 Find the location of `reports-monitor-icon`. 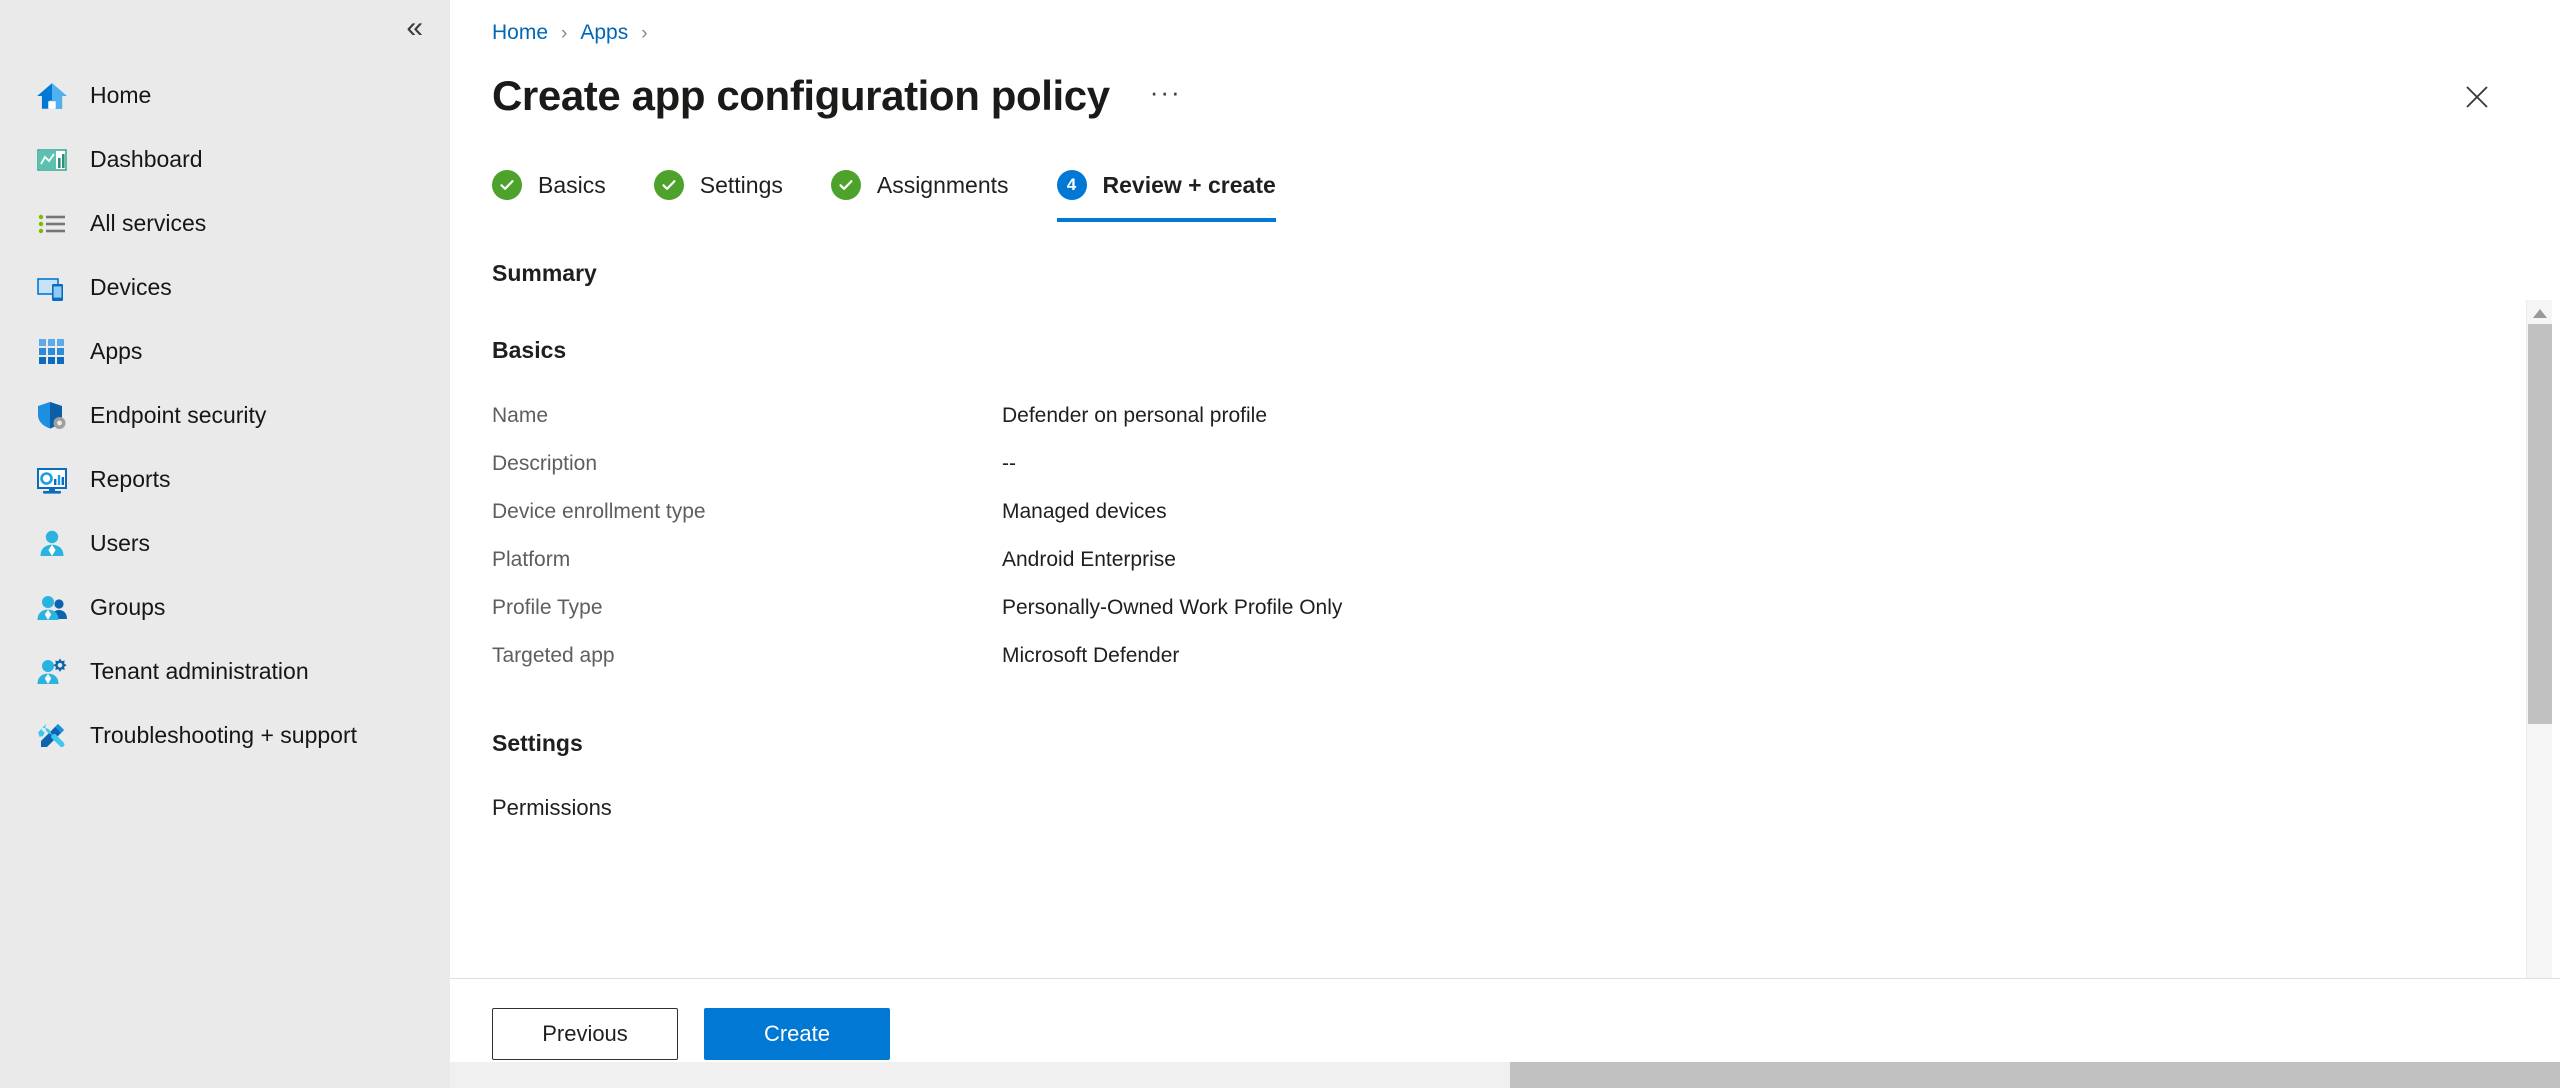

reports-monitor-icon is located at coordinates (52, 480).